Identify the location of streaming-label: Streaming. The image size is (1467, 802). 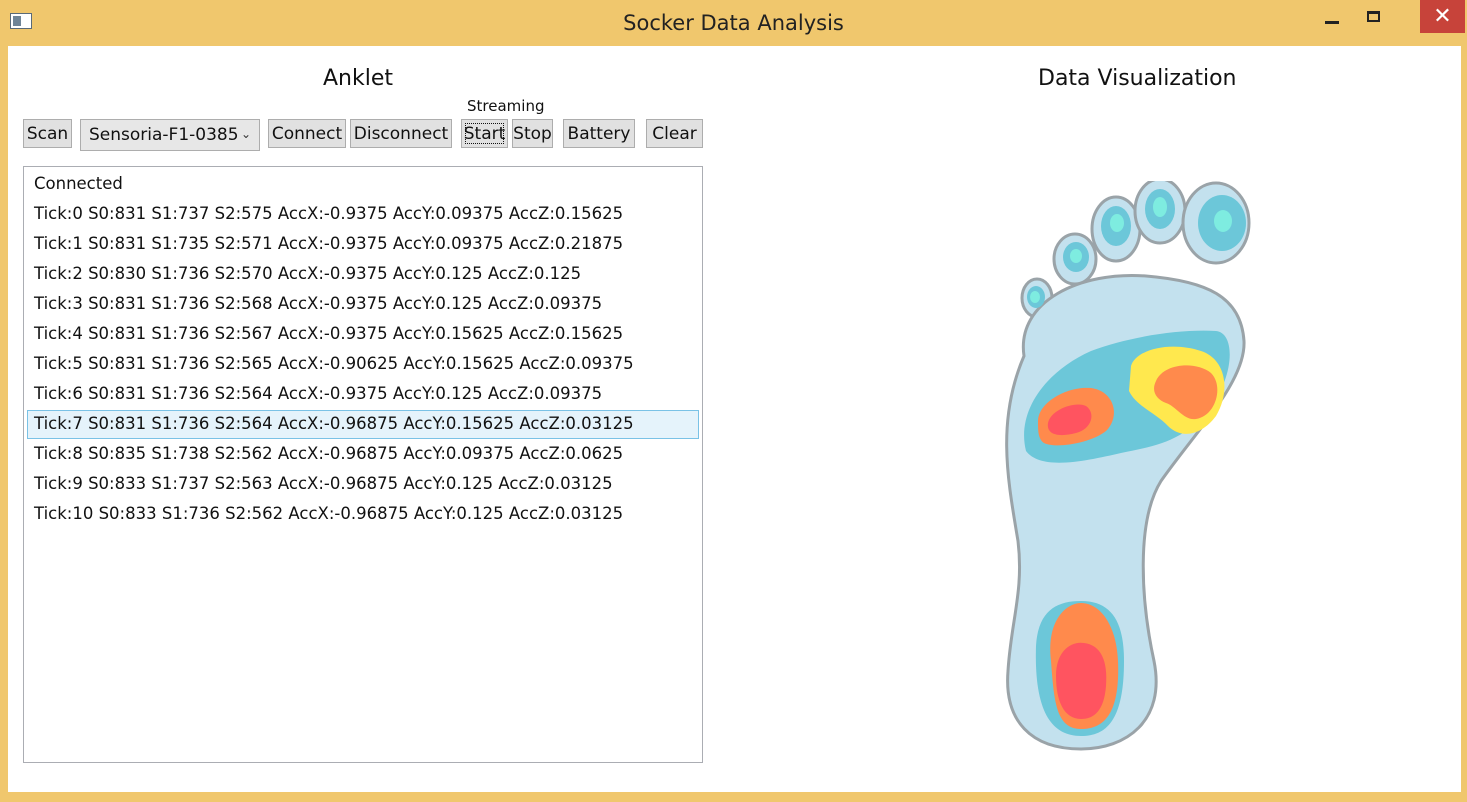
(506, 106).